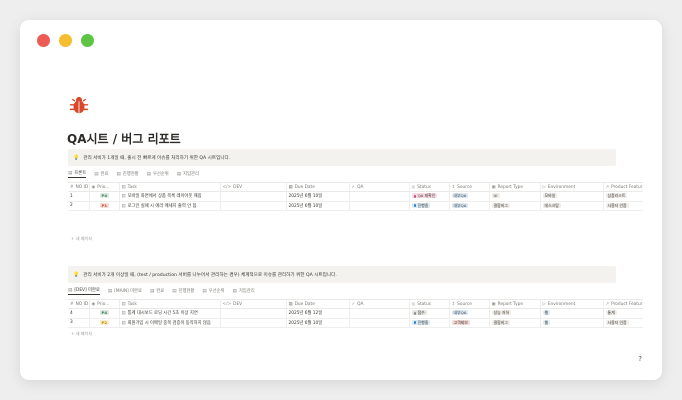 The image size is (682, 400). Describe the element at coordinates (157, 291) in the screenshot. I see `tab-2: ▤ 완료` at that location.